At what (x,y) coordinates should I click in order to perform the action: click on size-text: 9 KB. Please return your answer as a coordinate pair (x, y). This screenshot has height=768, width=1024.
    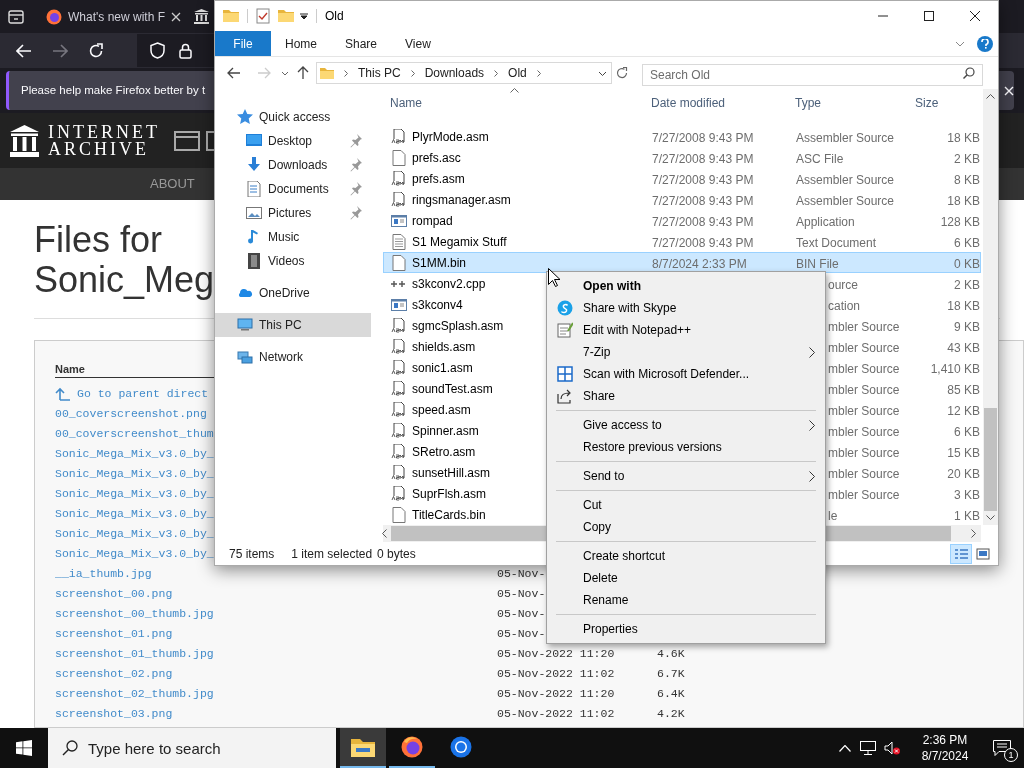
    Looking at the image, I should click on (967, 326).